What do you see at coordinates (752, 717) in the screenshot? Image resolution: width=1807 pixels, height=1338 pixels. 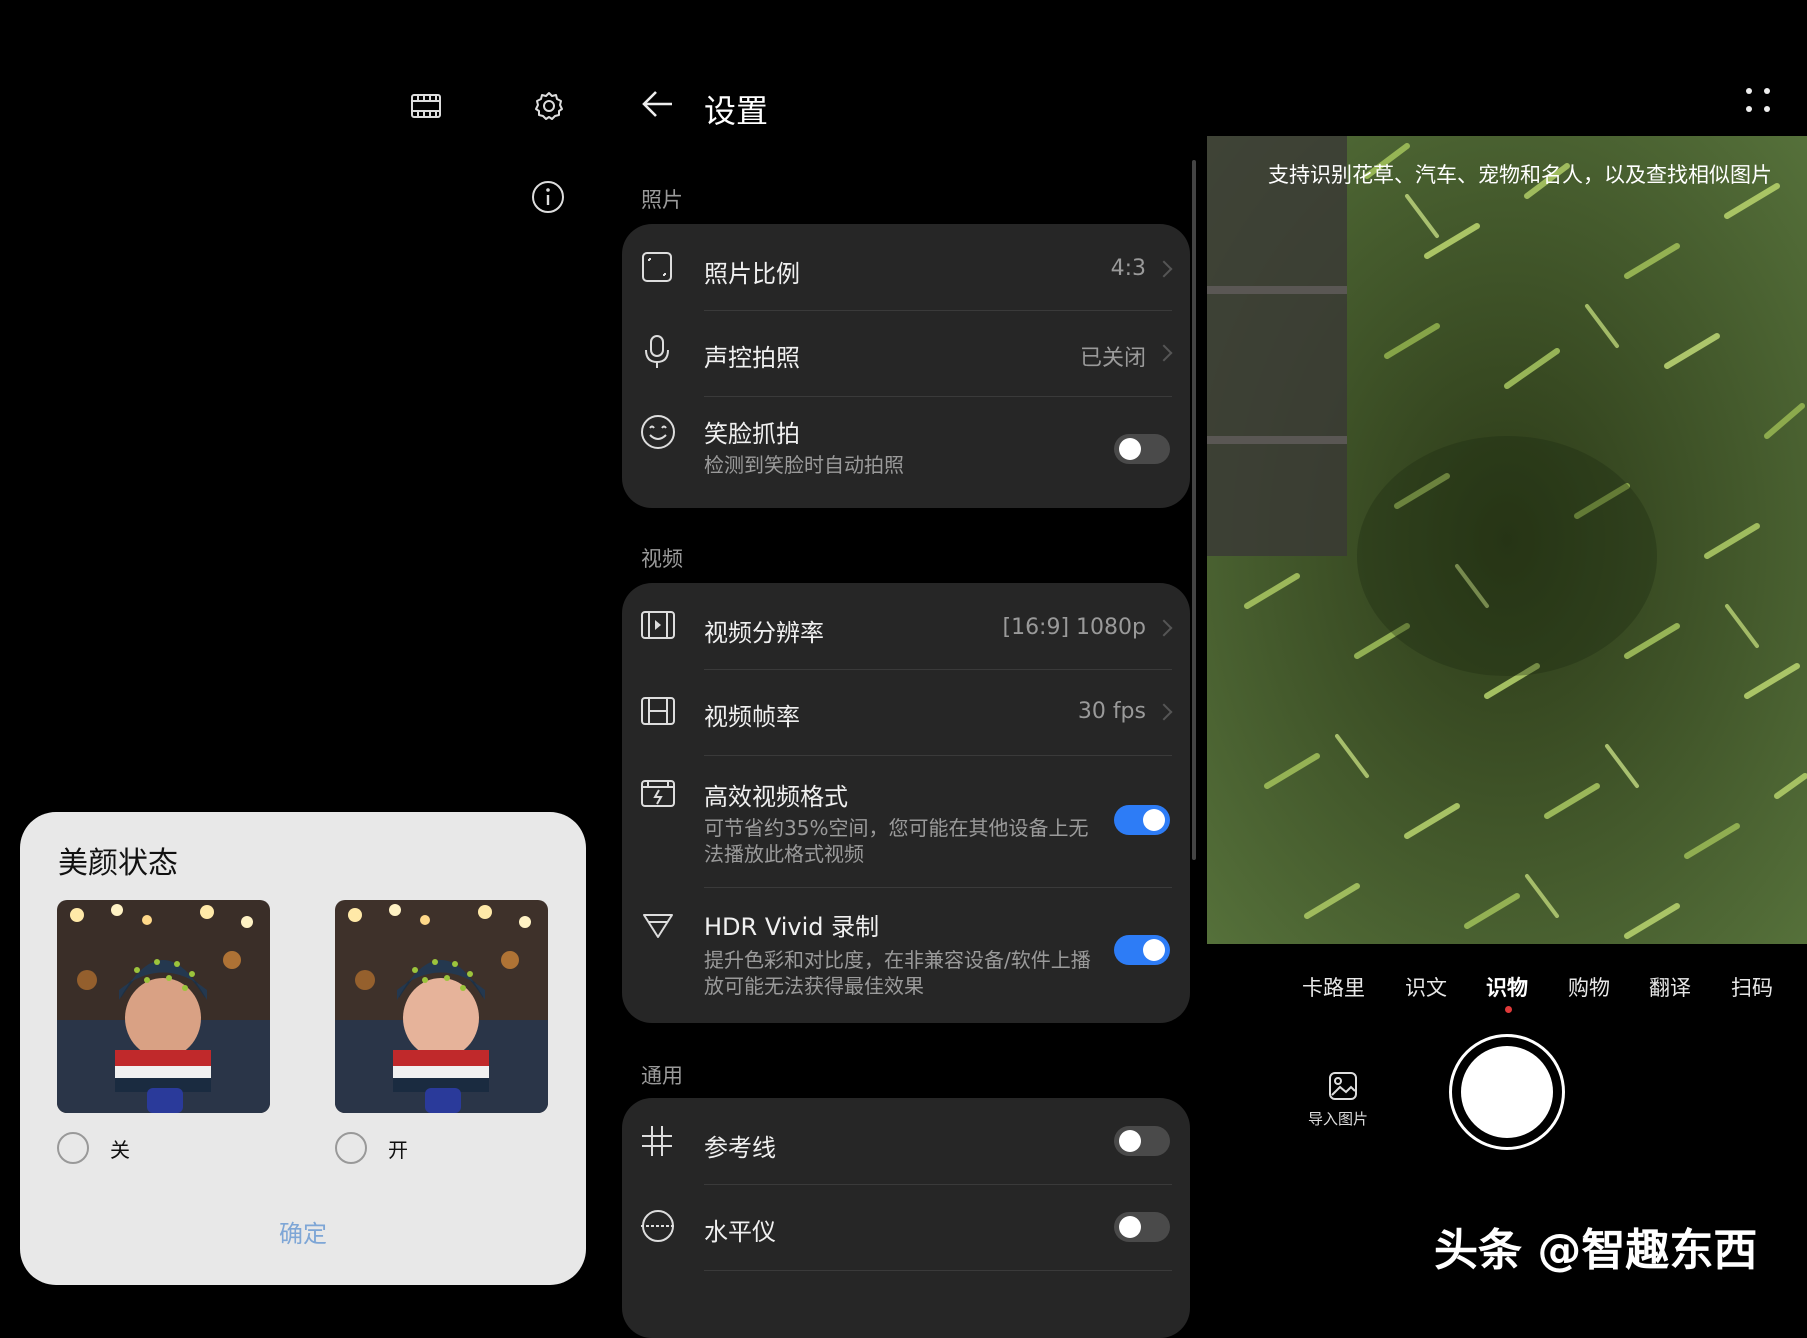 I see `setting-label: 视频帧率` at bounding box center [752, 717].